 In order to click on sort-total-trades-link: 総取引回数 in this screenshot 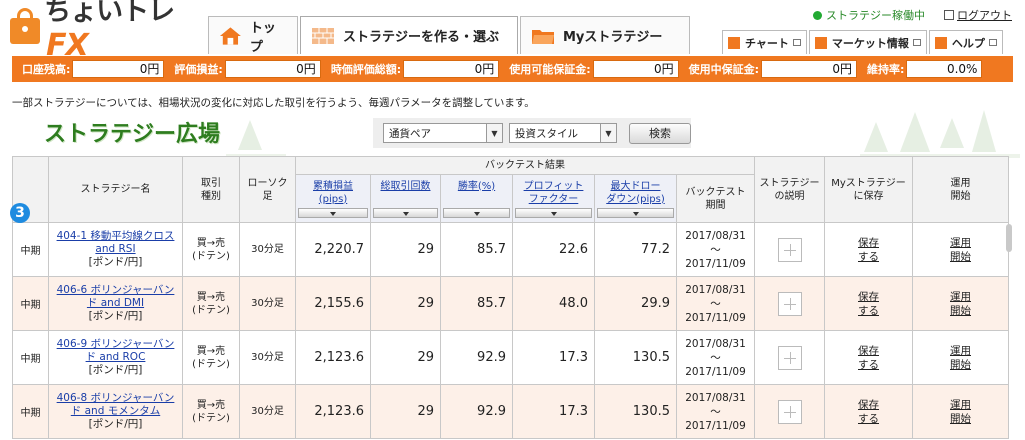, I will do `click(405, 186)`.